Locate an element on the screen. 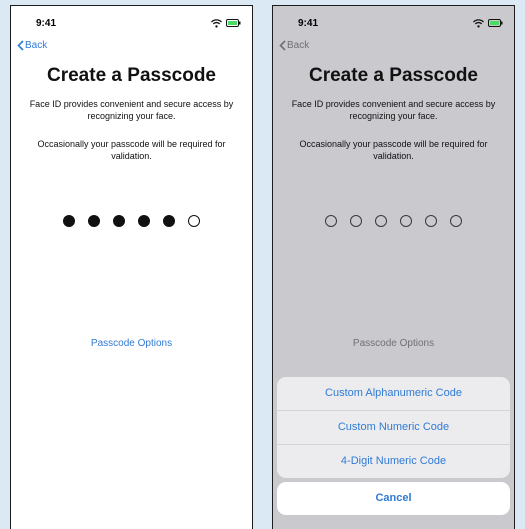 This screenshot has width=525, height=529. cancel-button: Cancel is located at coordinates (393, 498).